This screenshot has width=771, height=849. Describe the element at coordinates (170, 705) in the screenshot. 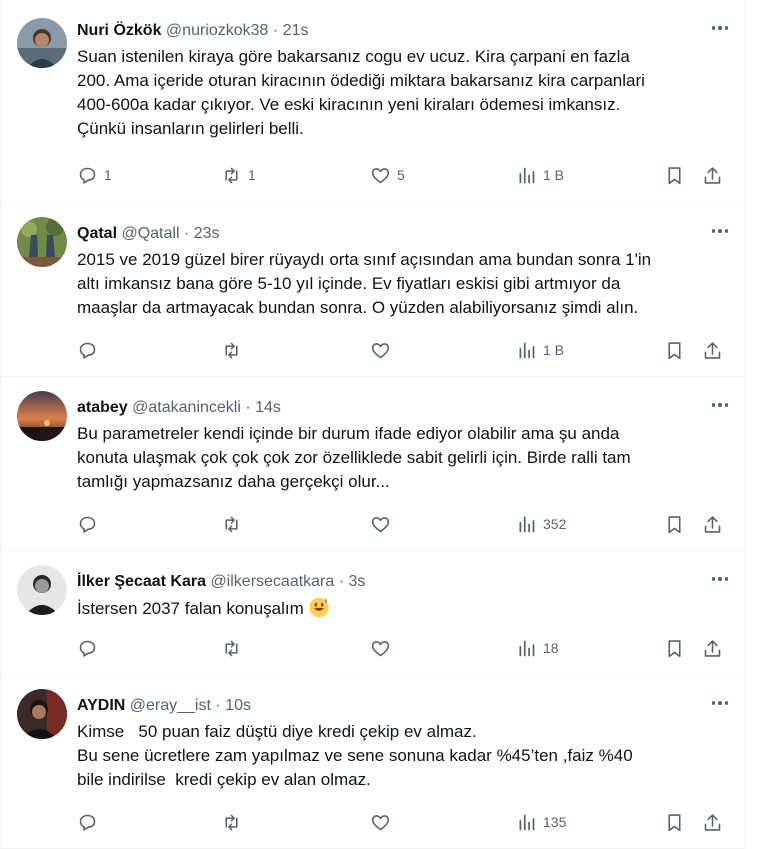

I see `user-handle: @eray__ist` at that location.